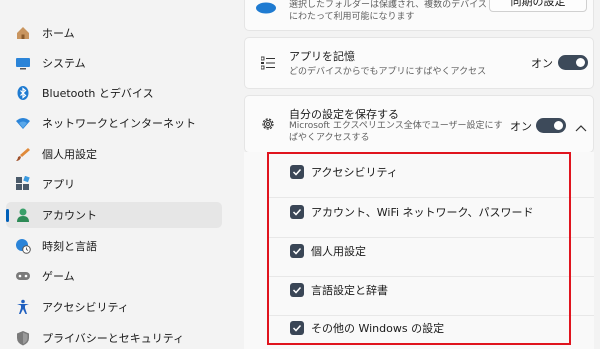 The width and height of the screenshot is (600, 349). I want to click on sidebar-item-label: ホーム, so click(58, 33).